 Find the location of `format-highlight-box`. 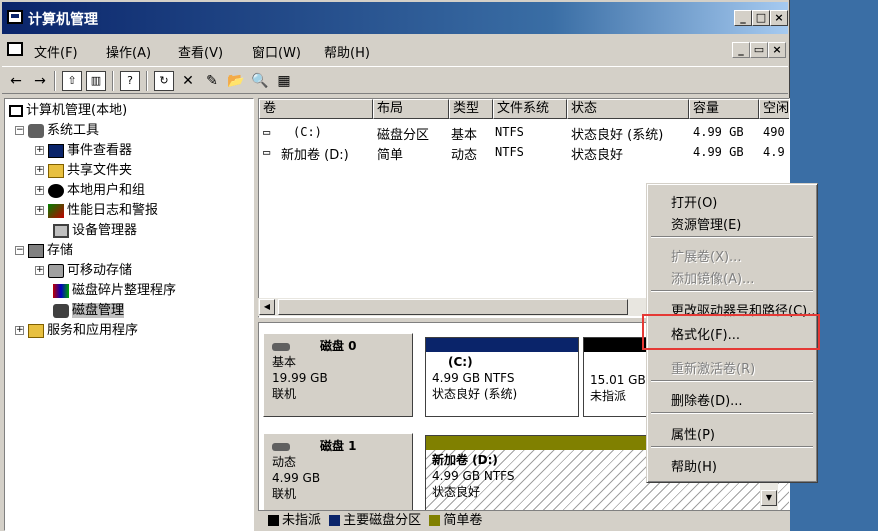

format-highlight-box is located at coordinates (731, 332).